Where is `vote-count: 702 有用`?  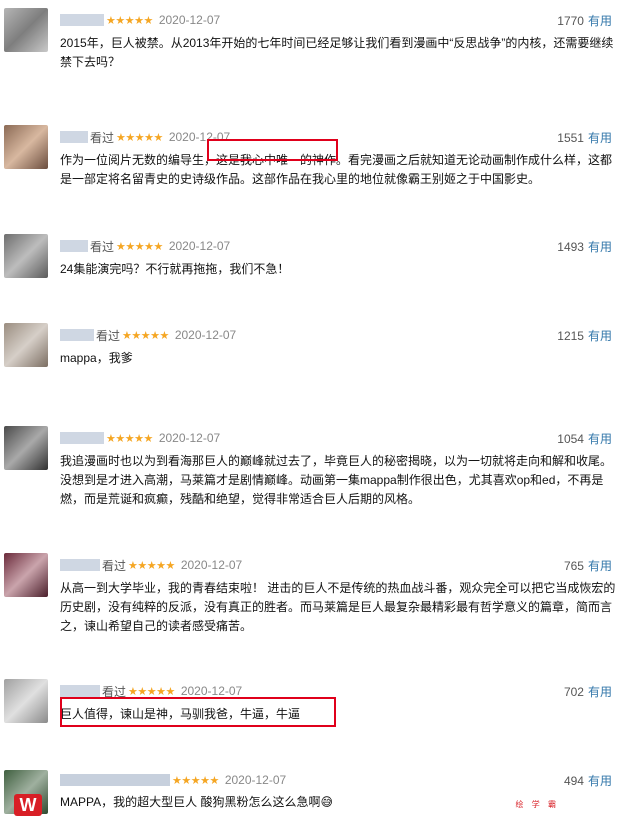 vote-count: 702 有用 is located at coordinates (588, 691).